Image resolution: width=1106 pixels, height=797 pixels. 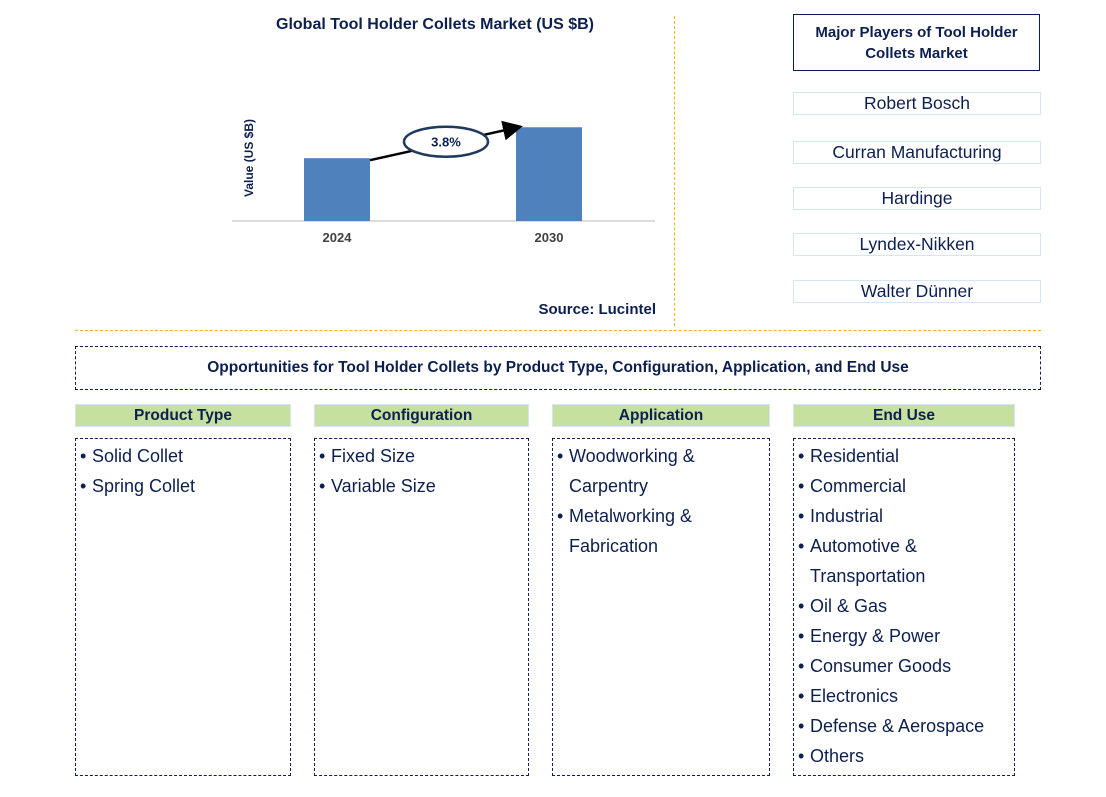 I want to click on category-header-end-use: End Use, so click(x=904, y=415).